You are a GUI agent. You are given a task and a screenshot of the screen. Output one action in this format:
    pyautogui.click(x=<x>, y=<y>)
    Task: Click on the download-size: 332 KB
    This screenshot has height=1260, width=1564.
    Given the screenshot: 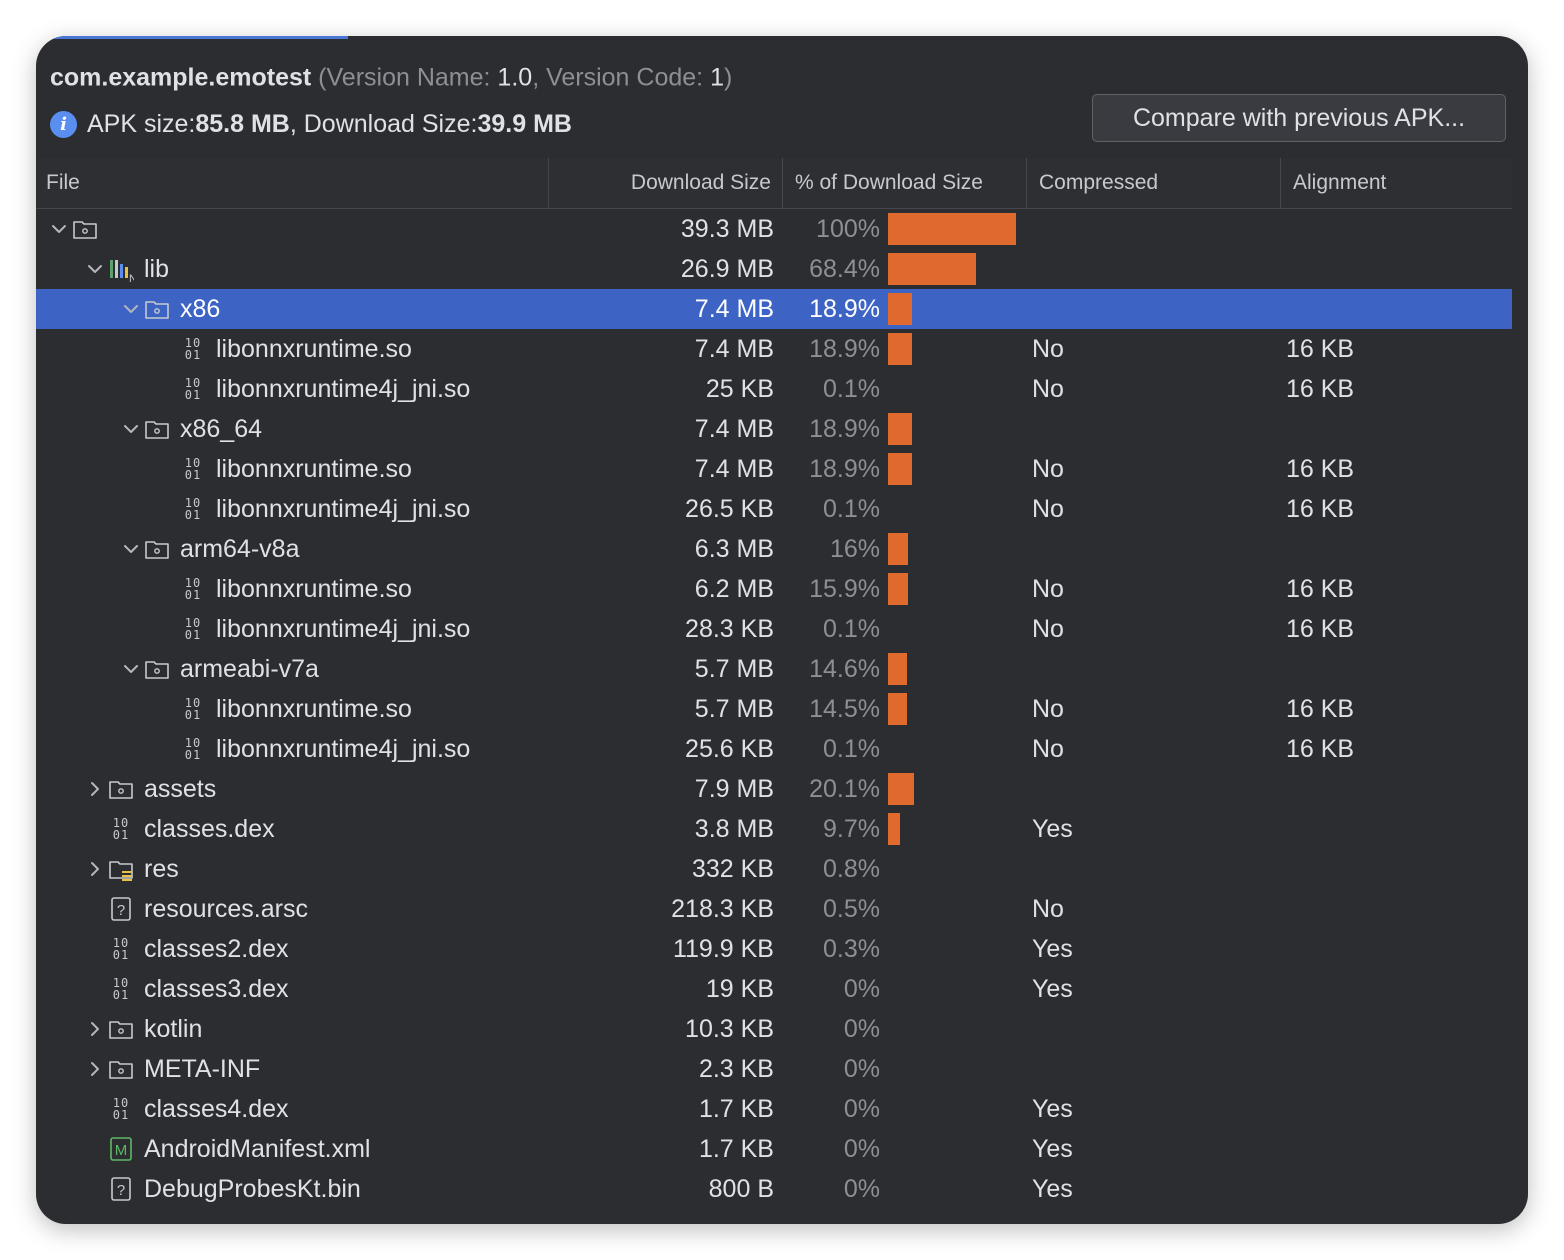 What is the action you would take?
    pyautogui.click(x=732, y=868)
    